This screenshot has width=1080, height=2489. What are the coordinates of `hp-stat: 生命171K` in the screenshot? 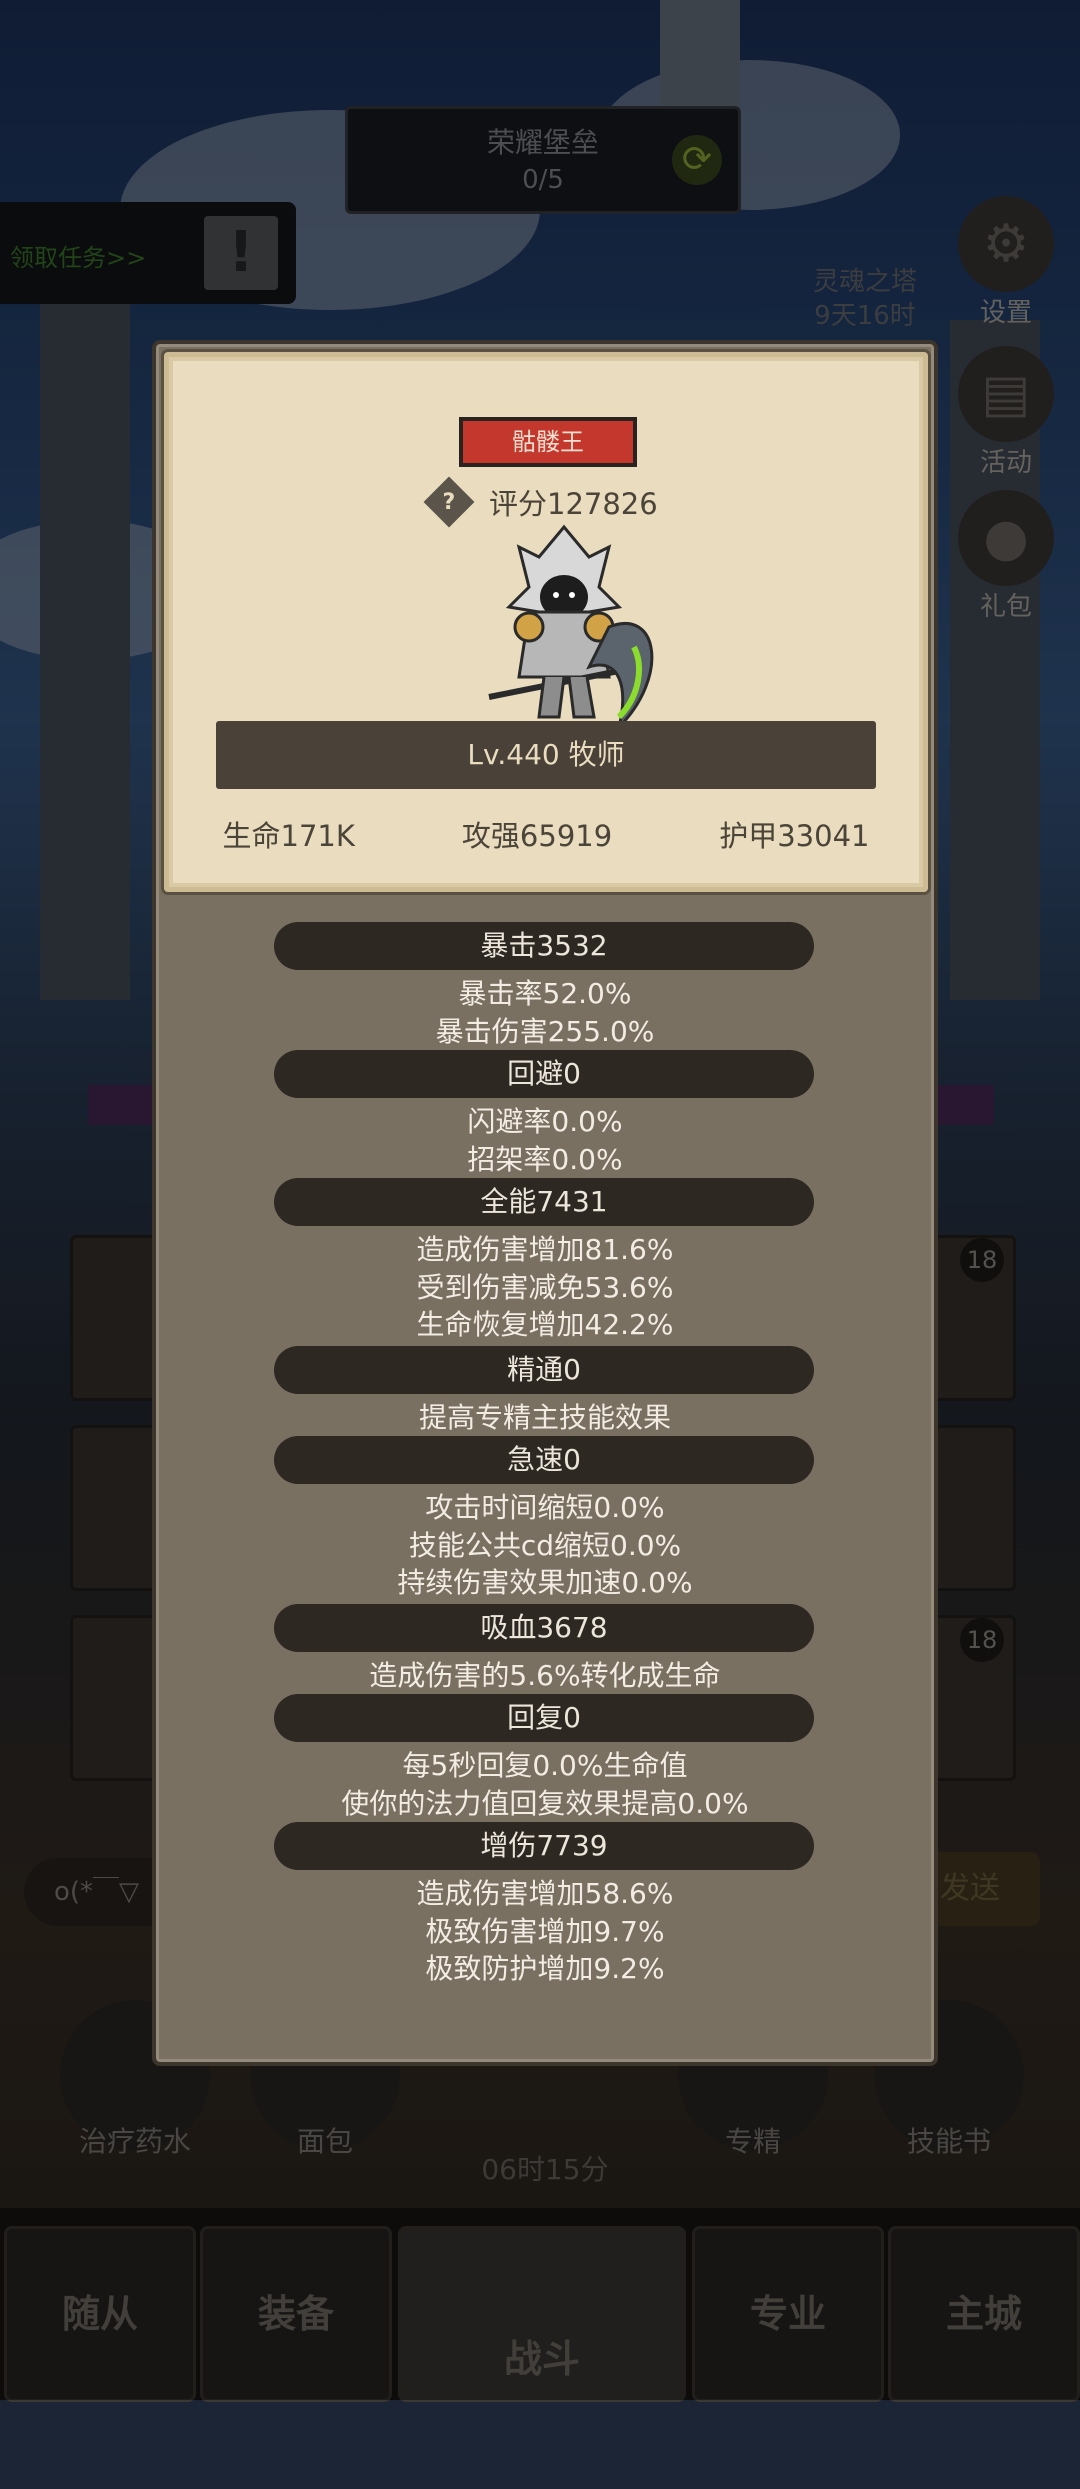 It's located at (288, 836).